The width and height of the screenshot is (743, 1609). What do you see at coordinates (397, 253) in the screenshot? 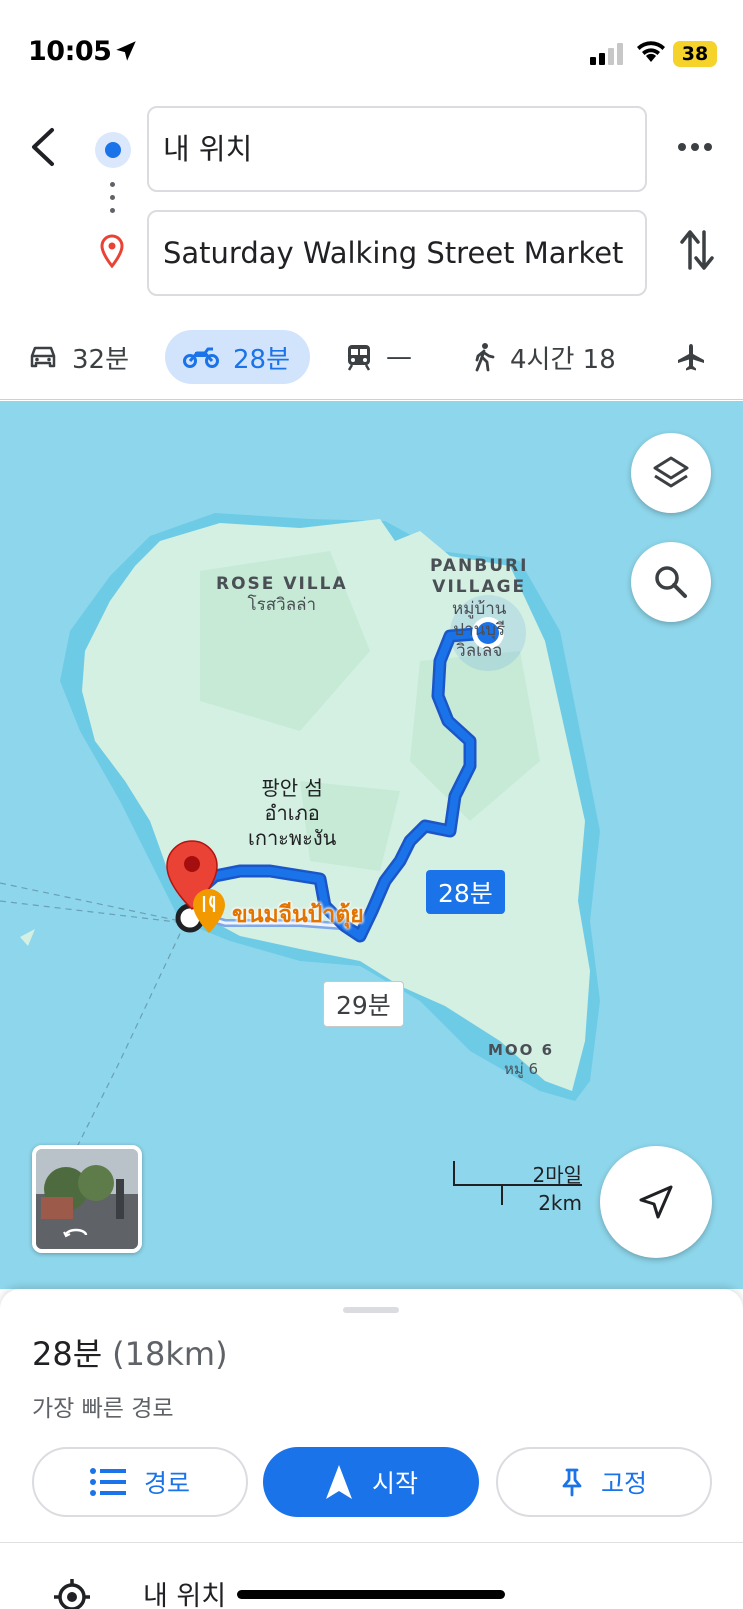
I see `destination-field: Saturday Walking Street Market` at bounding box center [397, 253].